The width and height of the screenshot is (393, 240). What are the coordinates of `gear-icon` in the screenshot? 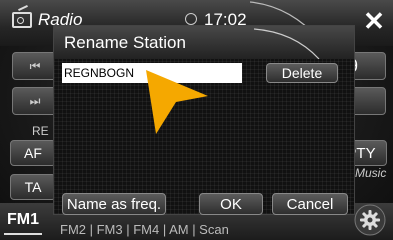 It's located at (370, 220).